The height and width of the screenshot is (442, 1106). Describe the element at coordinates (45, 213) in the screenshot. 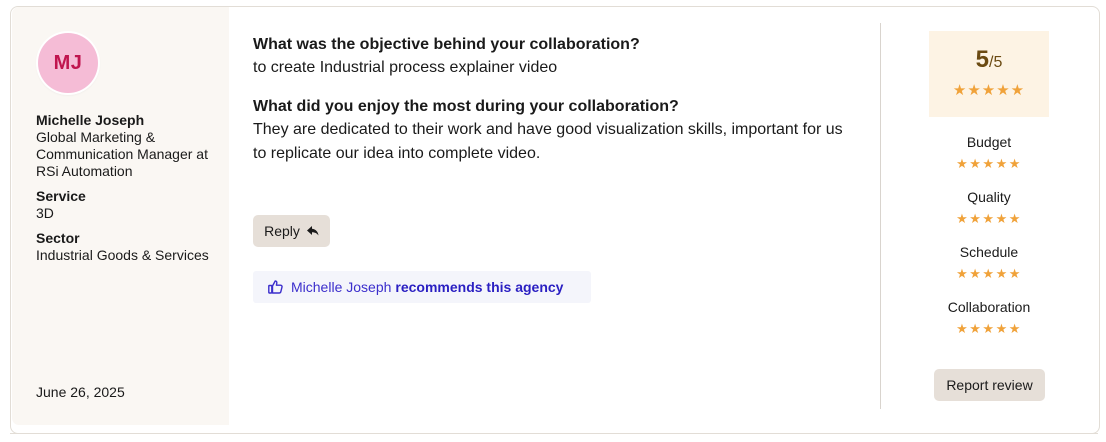

I see `service-value: 3D` at that location.